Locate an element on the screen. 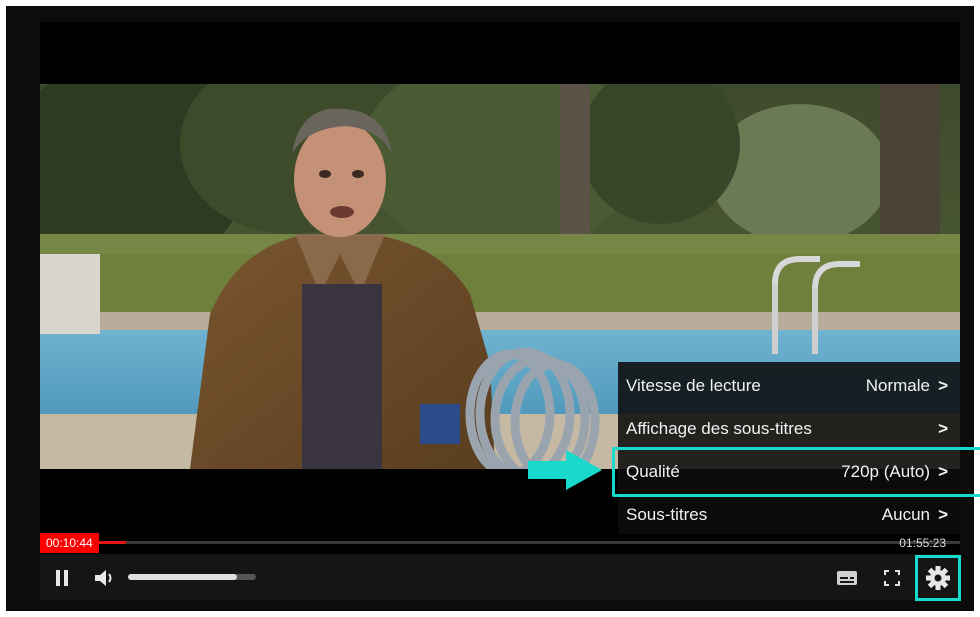 This screenshot has height=617, width=980. menu-item-value: Normale is located at coordinates (897, 385).